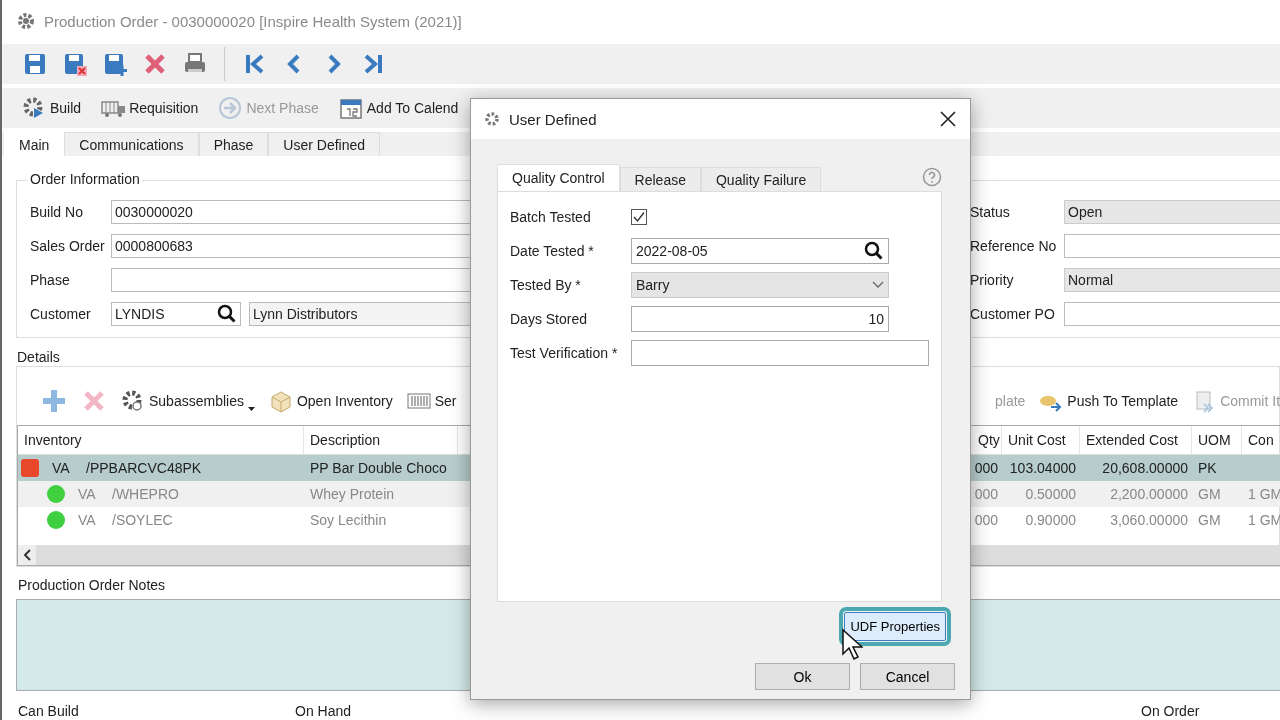 This screenshot has height=720, width=1280. What do you see at coordinates (553, 119) in the screenshot?
I see `dialog-title: User Defined` at bounding box center [553, 119].